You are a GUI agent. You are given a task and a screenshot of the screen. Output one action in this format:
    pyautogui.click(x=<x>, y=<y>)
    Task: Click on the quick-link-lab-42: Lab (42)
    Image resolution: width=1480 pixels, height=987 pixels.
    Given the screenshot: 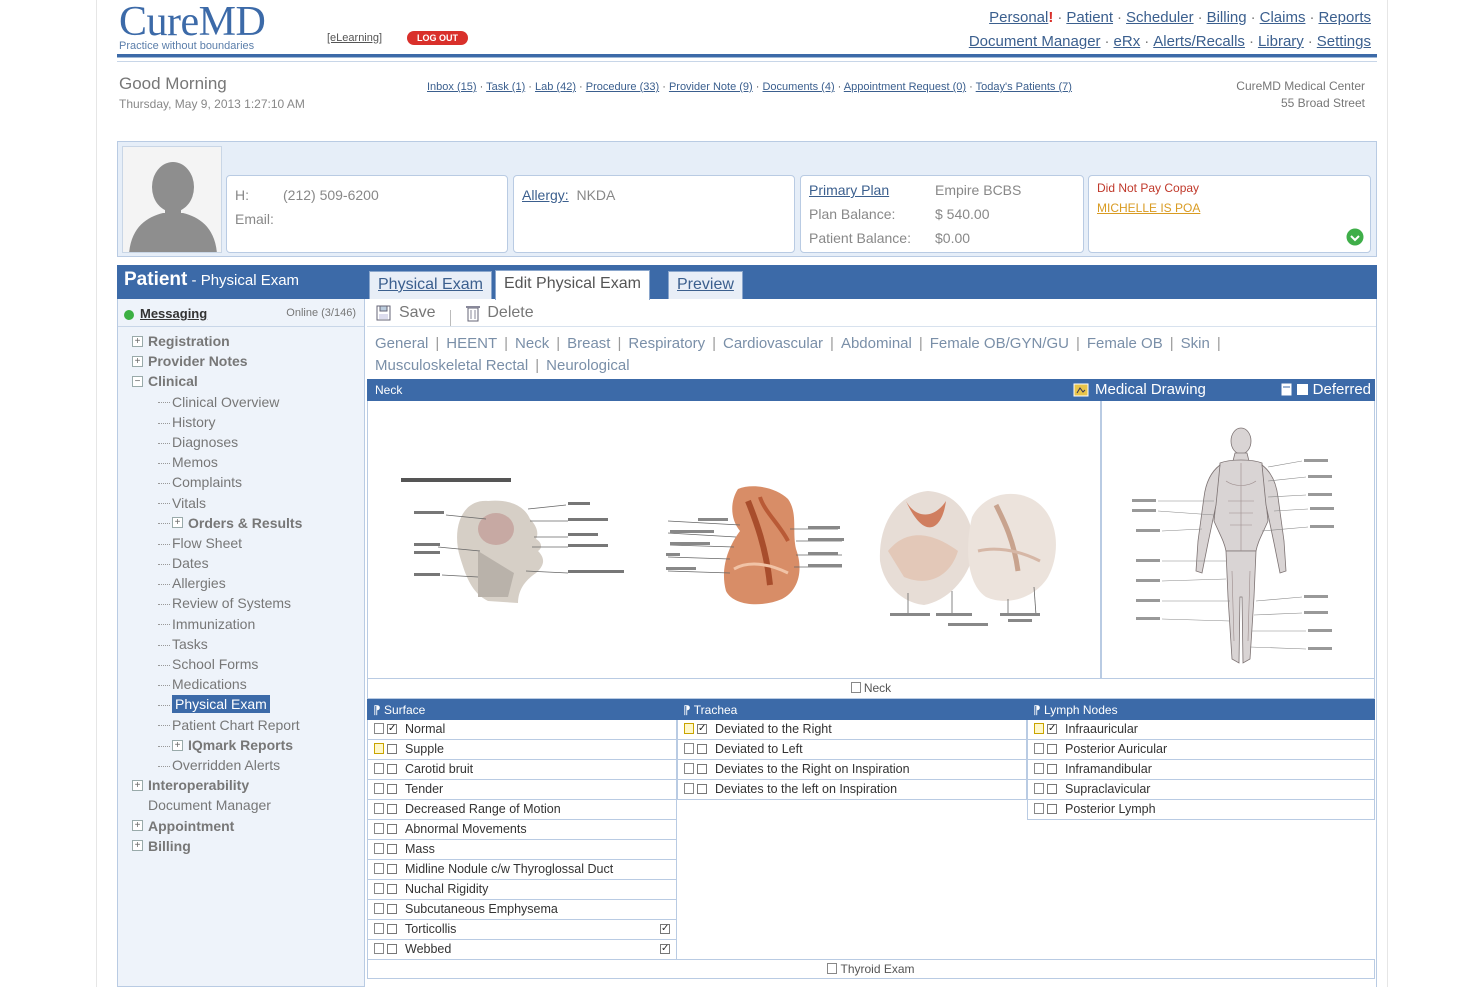 What is the action you would take?
    pyautogui.click(x=555, y=87)
    